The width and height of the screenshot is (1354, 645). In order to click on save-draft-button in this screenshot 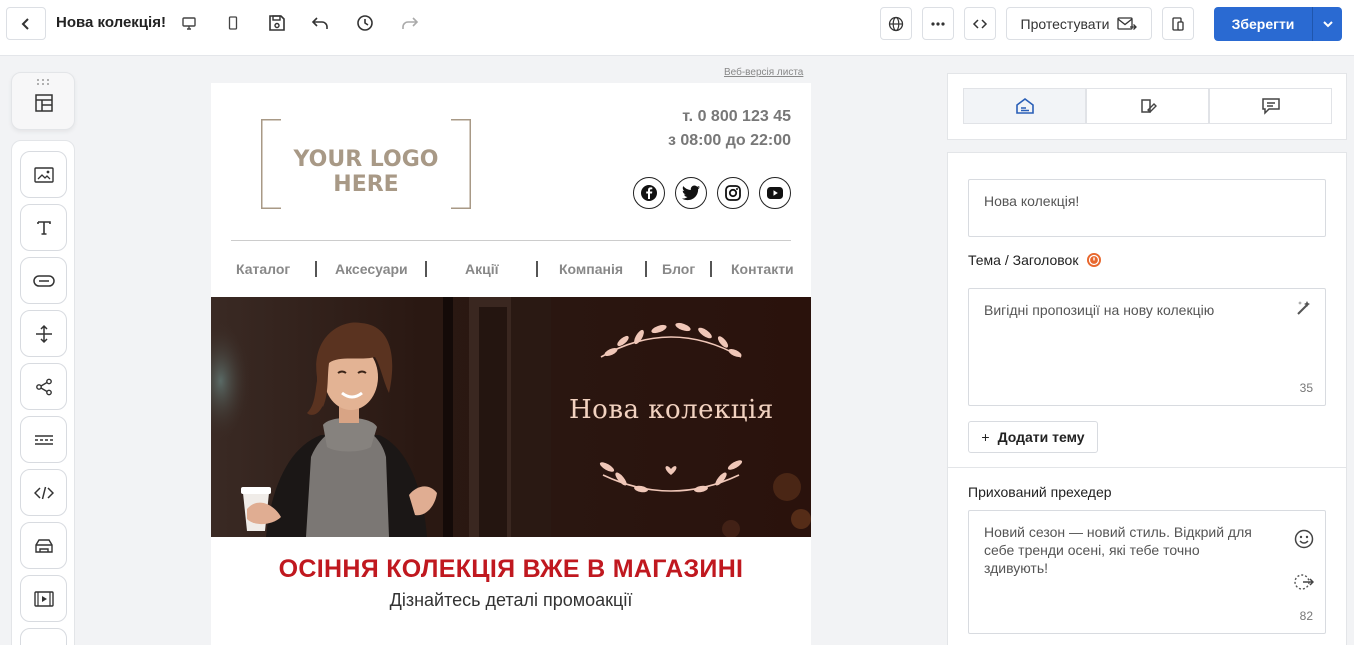, I will do `click(277, 23)`.